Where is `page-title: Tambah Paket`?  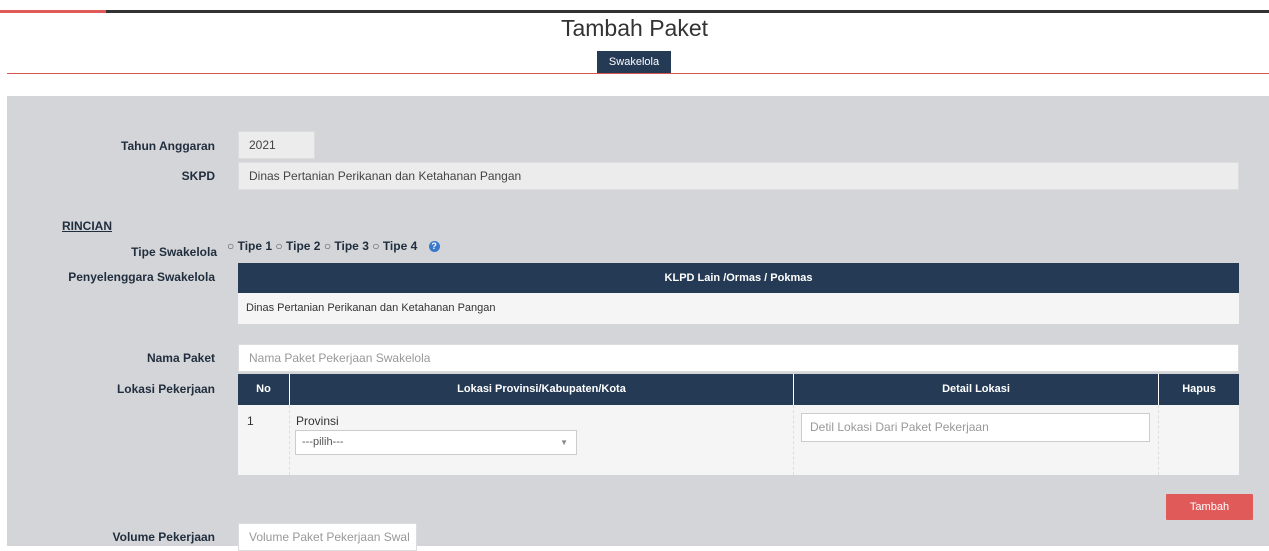 page-title: Tambah Paket is located at coordinates (634, 28).